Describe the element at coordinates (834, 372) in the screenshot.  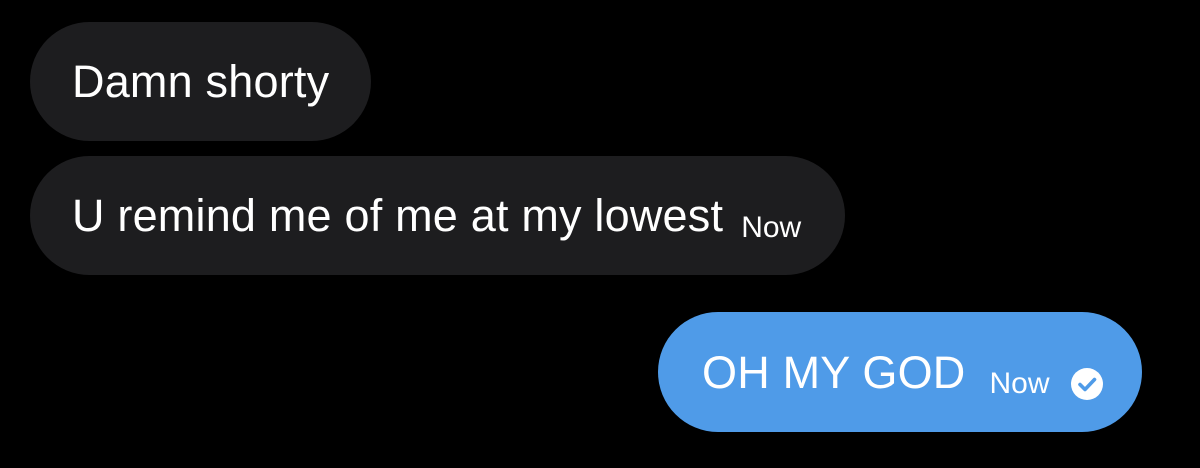
I see `message-text: OH MY GOD` at that location.